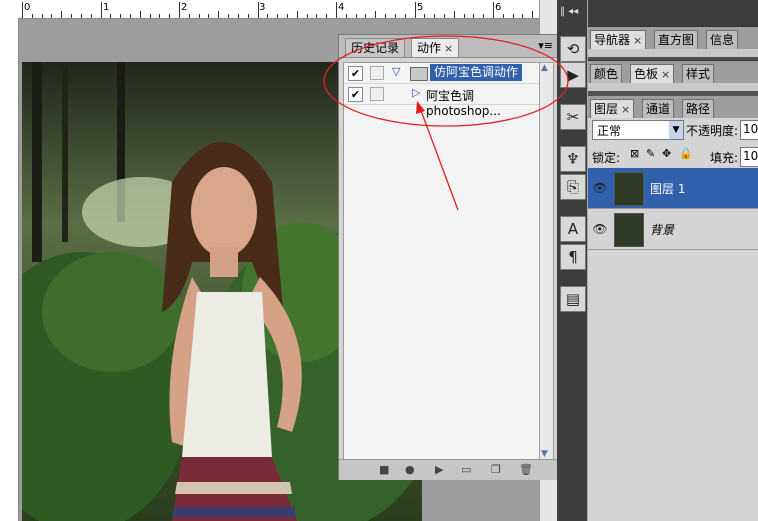 Image resolution: width=758 pixels, height=521 pixels. What do you see at coordinates (546, 261) in the screenshot?
I see `actions-scrollbar: ▲ ▼` at bounding box center [546, 261].